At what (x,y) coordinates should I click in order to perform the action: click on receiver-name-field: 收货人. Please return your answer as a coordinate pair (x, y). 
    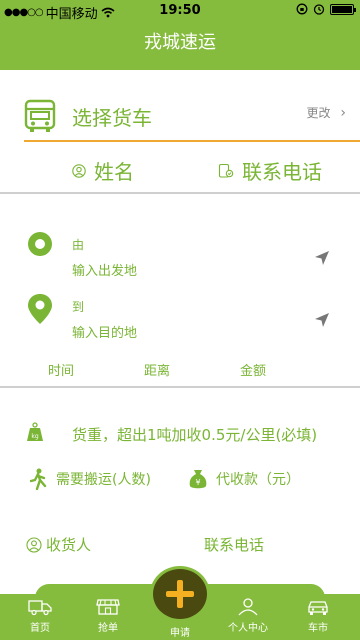
    Looking at the image, I should click on (58, 544).